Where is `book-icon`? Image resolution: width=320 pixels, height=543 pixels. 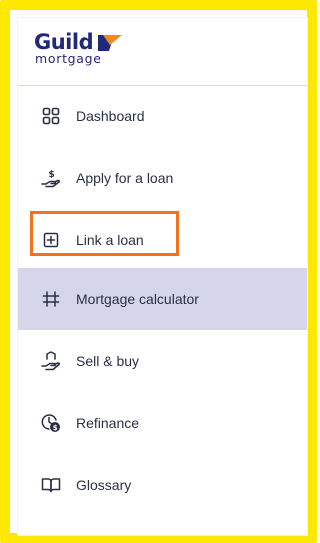 book-icon is located at coordinates (51, 485).